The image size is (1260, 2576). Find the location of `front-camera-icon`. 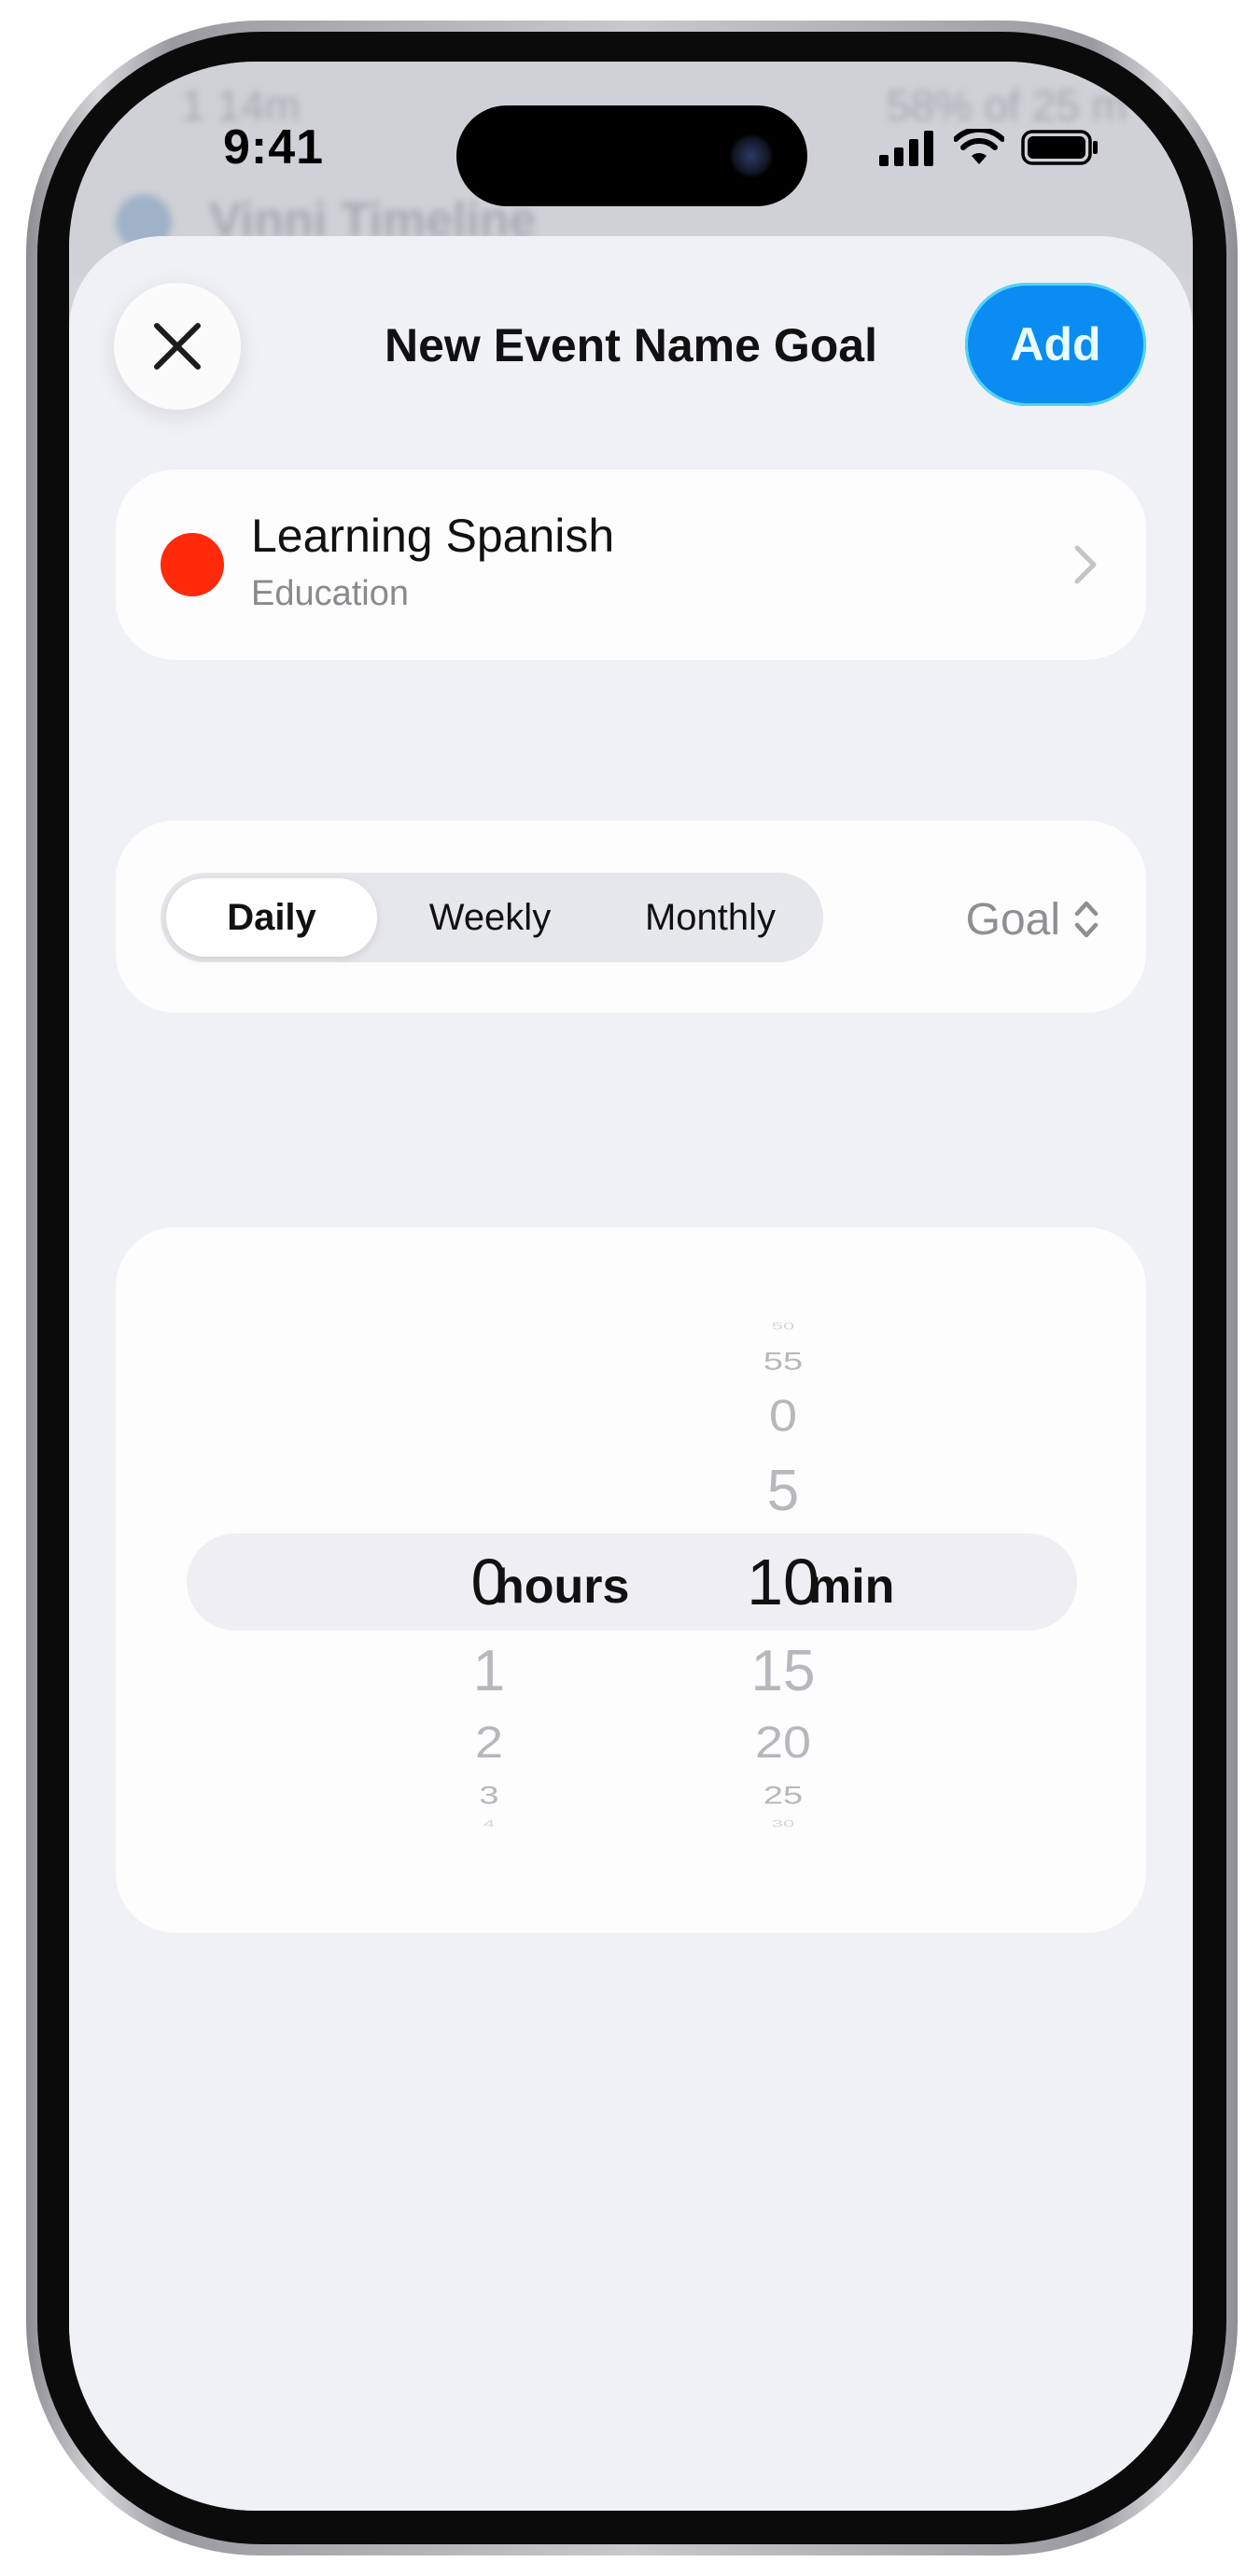

front-camera-icon is located at coordinates (751, 155).